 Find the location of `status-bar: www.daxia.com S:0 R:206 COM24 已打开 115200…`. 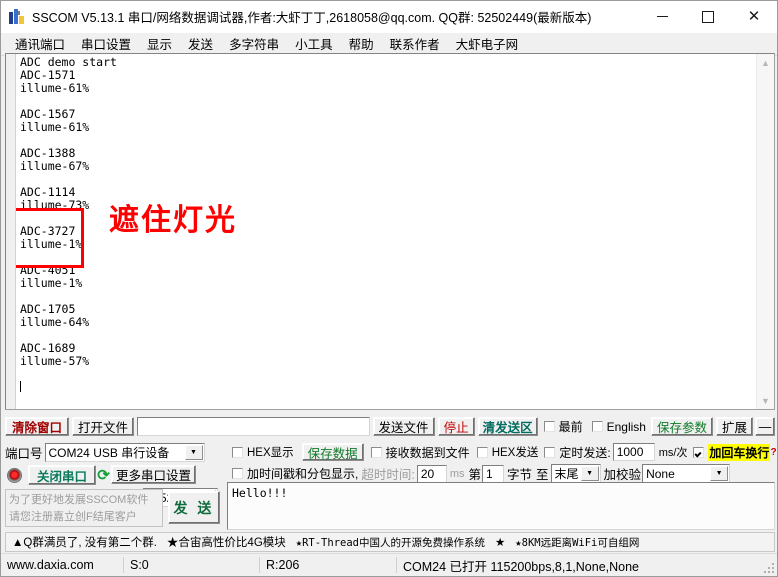

status-bar: www.daxia.com S:0 R:206 COM24 已打开 115200… is located at coordinates (389, 564).